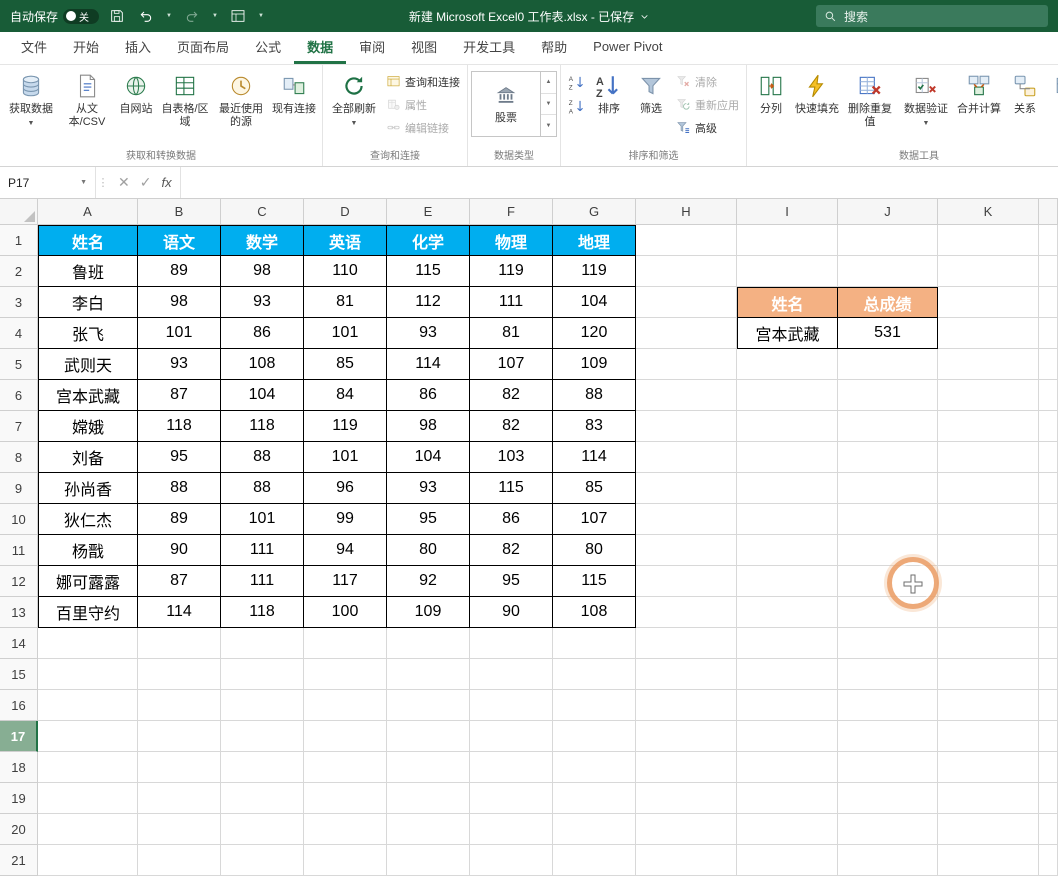  I want to click on cell-F21, so click(511, 860).